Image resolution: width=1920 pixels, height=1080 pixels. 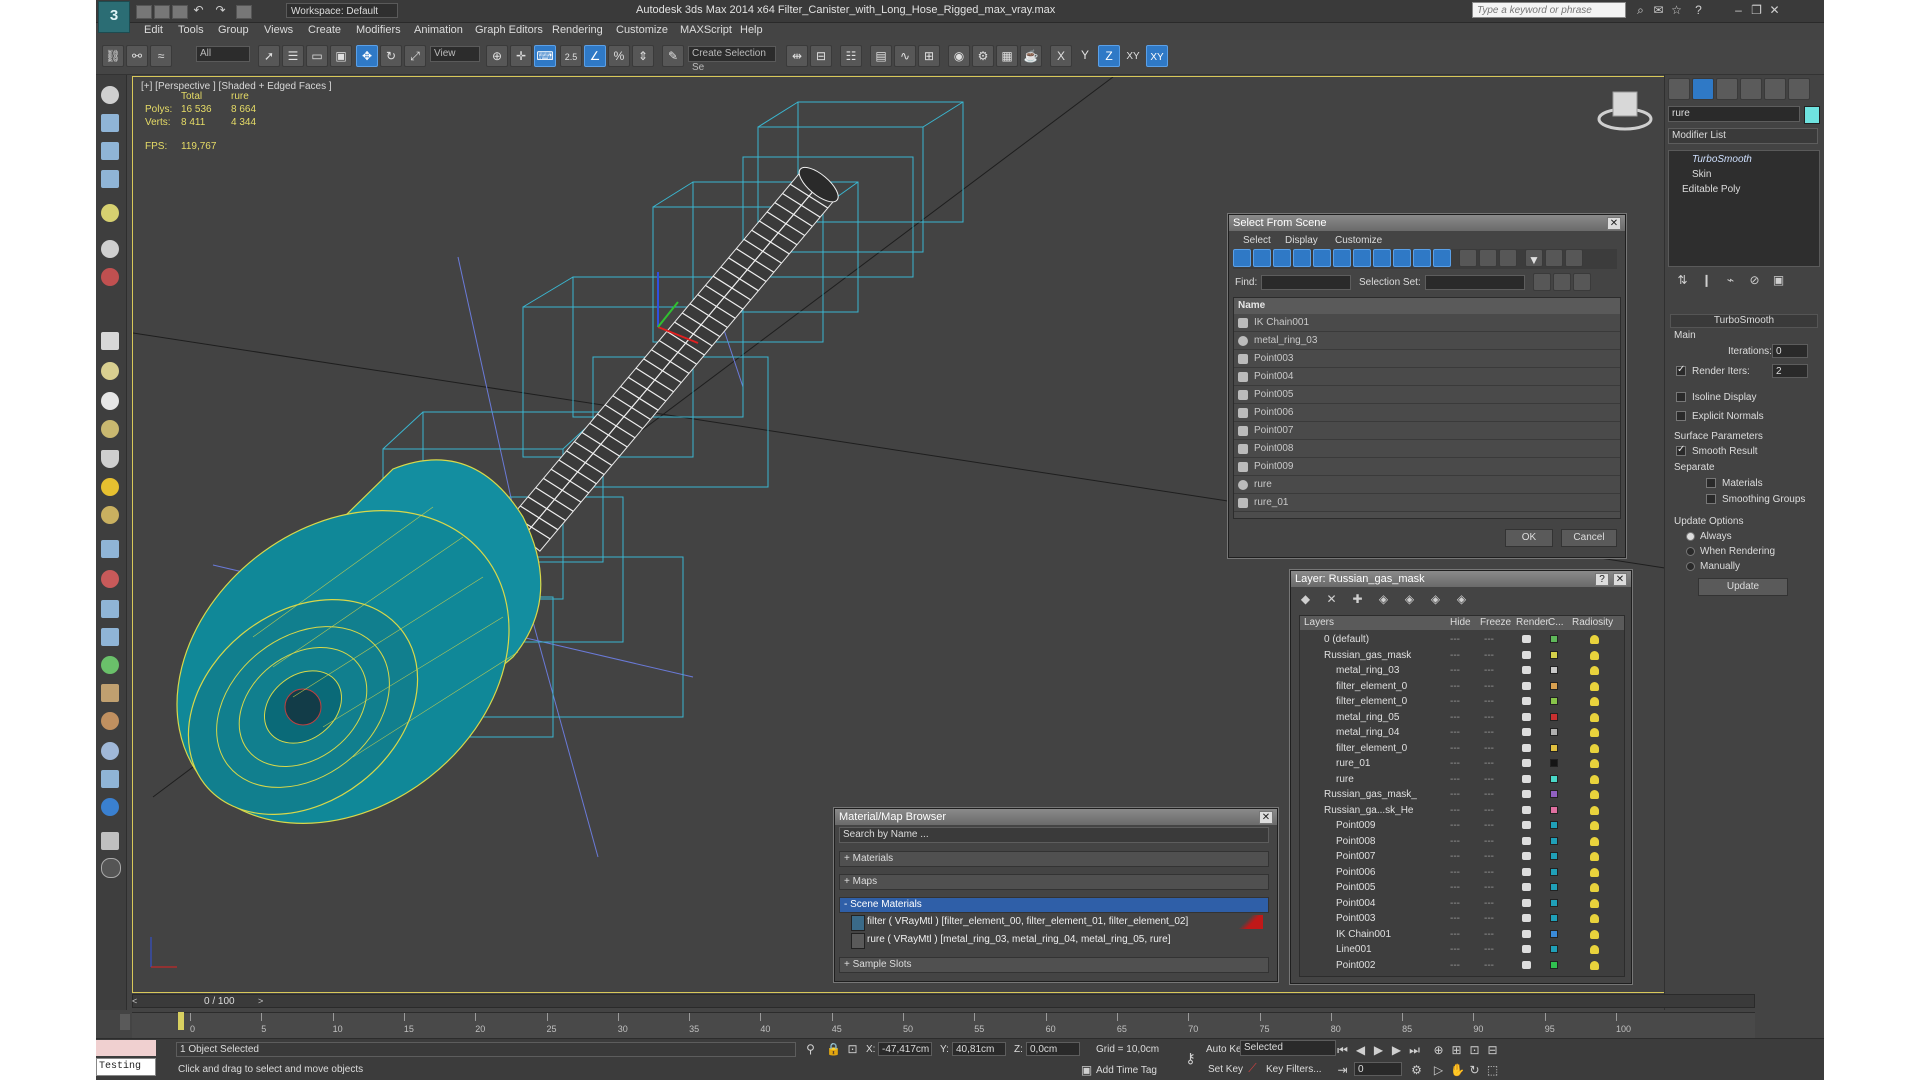 What do you see at coordinates (278, 30) in the screenshot?
I see `menu-views: Views` at bounding box center [278, 30].